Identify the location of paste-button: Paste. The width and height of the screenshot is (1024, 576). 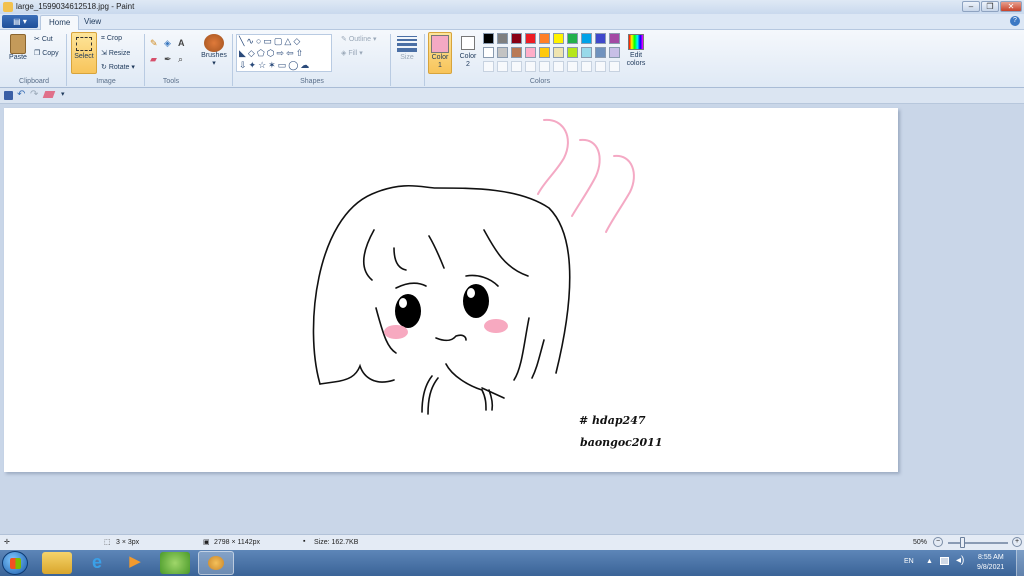
(18, 52).